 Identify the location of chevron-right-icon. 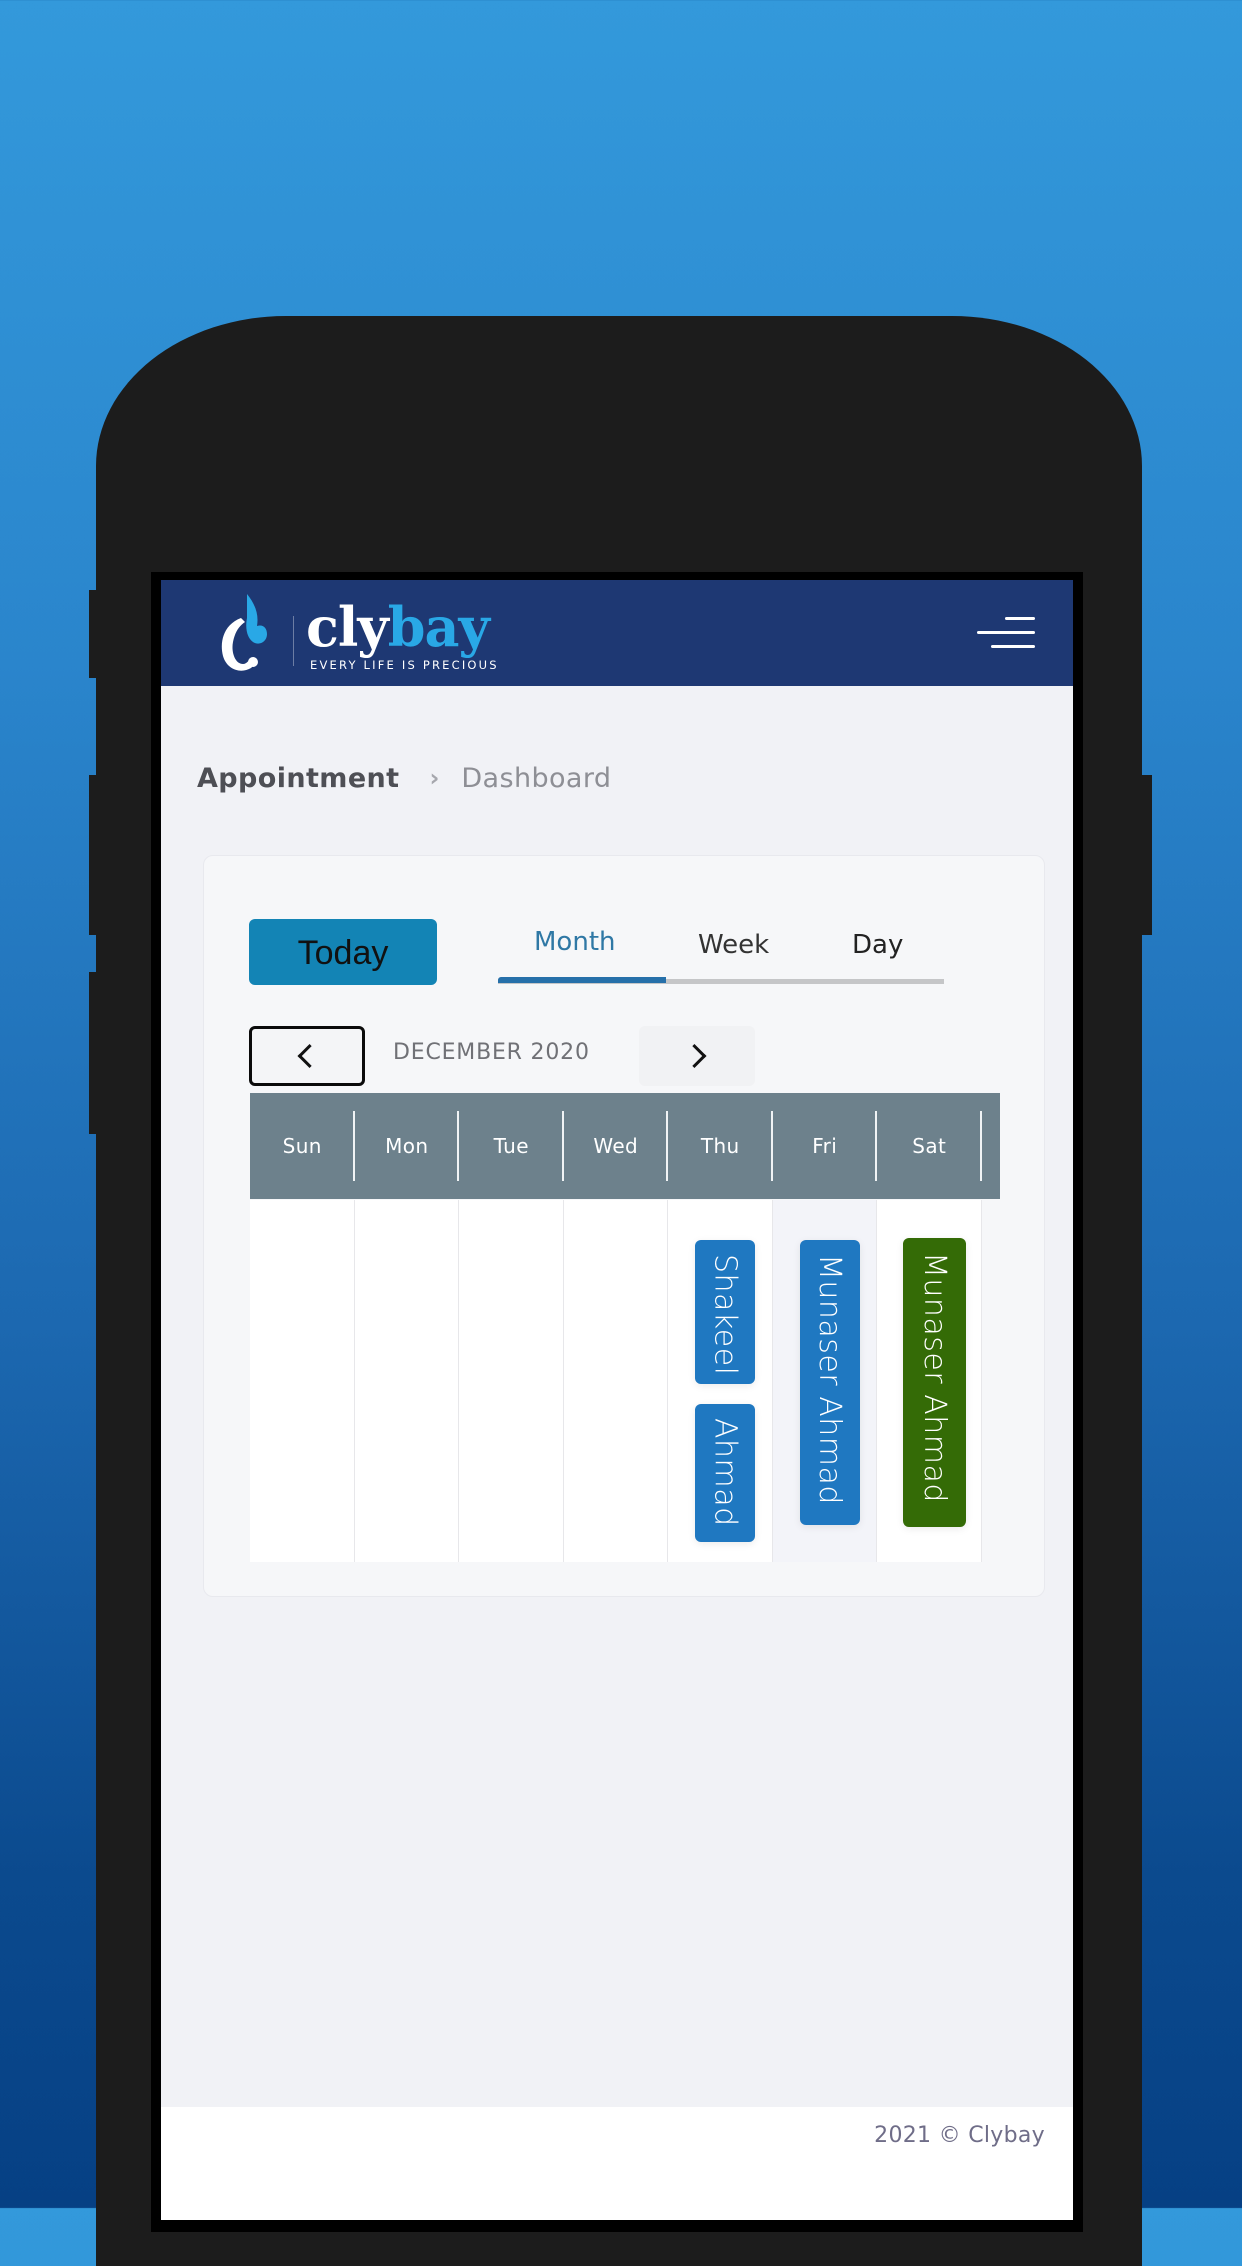
(694, 1056).